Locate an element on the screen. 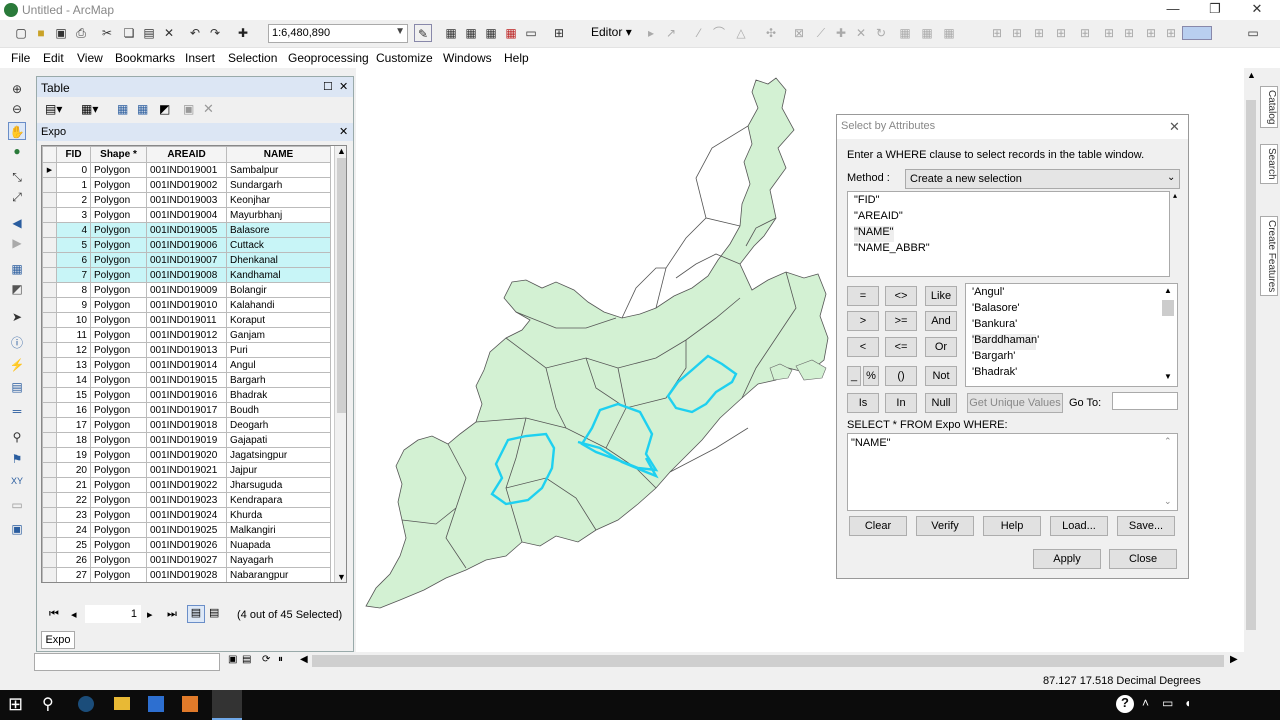 This screenshot has width=1280, height=720. related-tables-icon: ▦▾ is located at coordinates (89, 109).